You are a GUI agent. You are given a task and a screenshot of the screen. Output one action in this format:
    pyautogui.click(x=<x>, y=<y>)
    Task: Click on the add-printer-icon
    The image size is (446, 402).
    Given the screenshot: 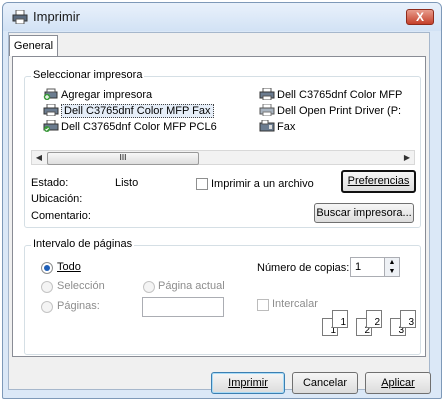 What is the action you would take?
    pyautogui.click(x=50, y=94)
    